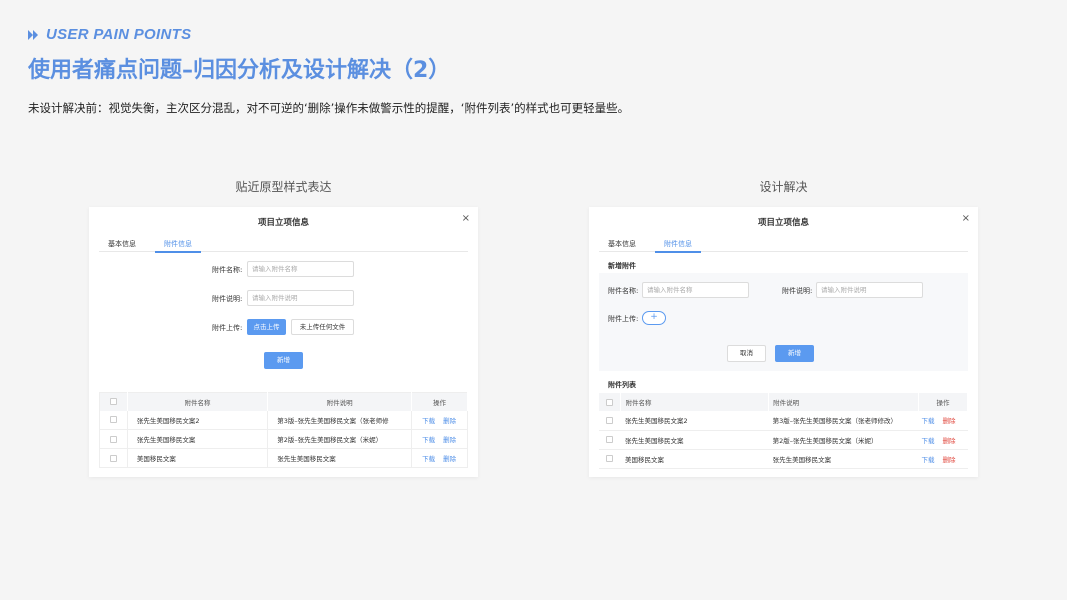 This screenshot has width=1067, height=600. I want to click on upload-button: 点击上传, so click(266, 327).